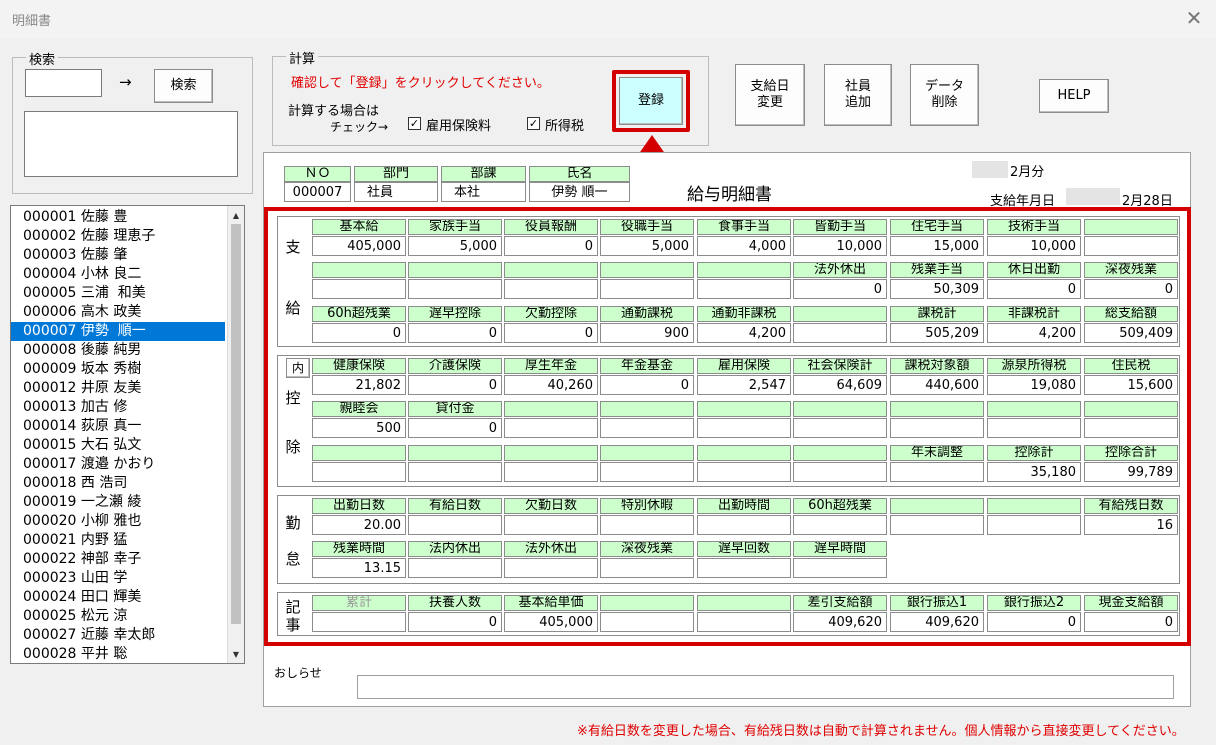 The height and width of the screenshot is (745, 1216). What do you see at coordinates (298, 368) in the screenshot?
I see `inner-button: 内` at bounding box center [298, 368].